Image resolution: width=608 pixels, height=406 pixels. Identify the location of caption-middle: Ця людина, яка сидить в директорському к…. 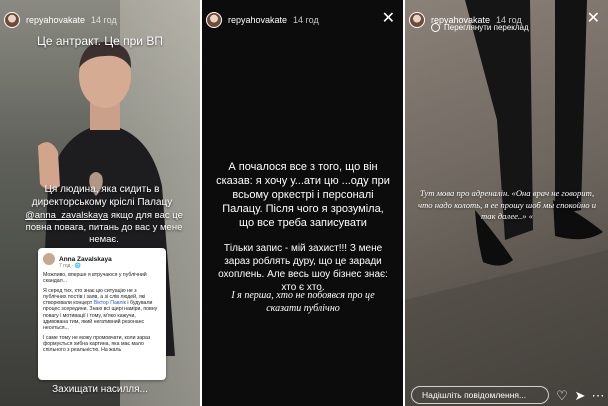
(102, 196).